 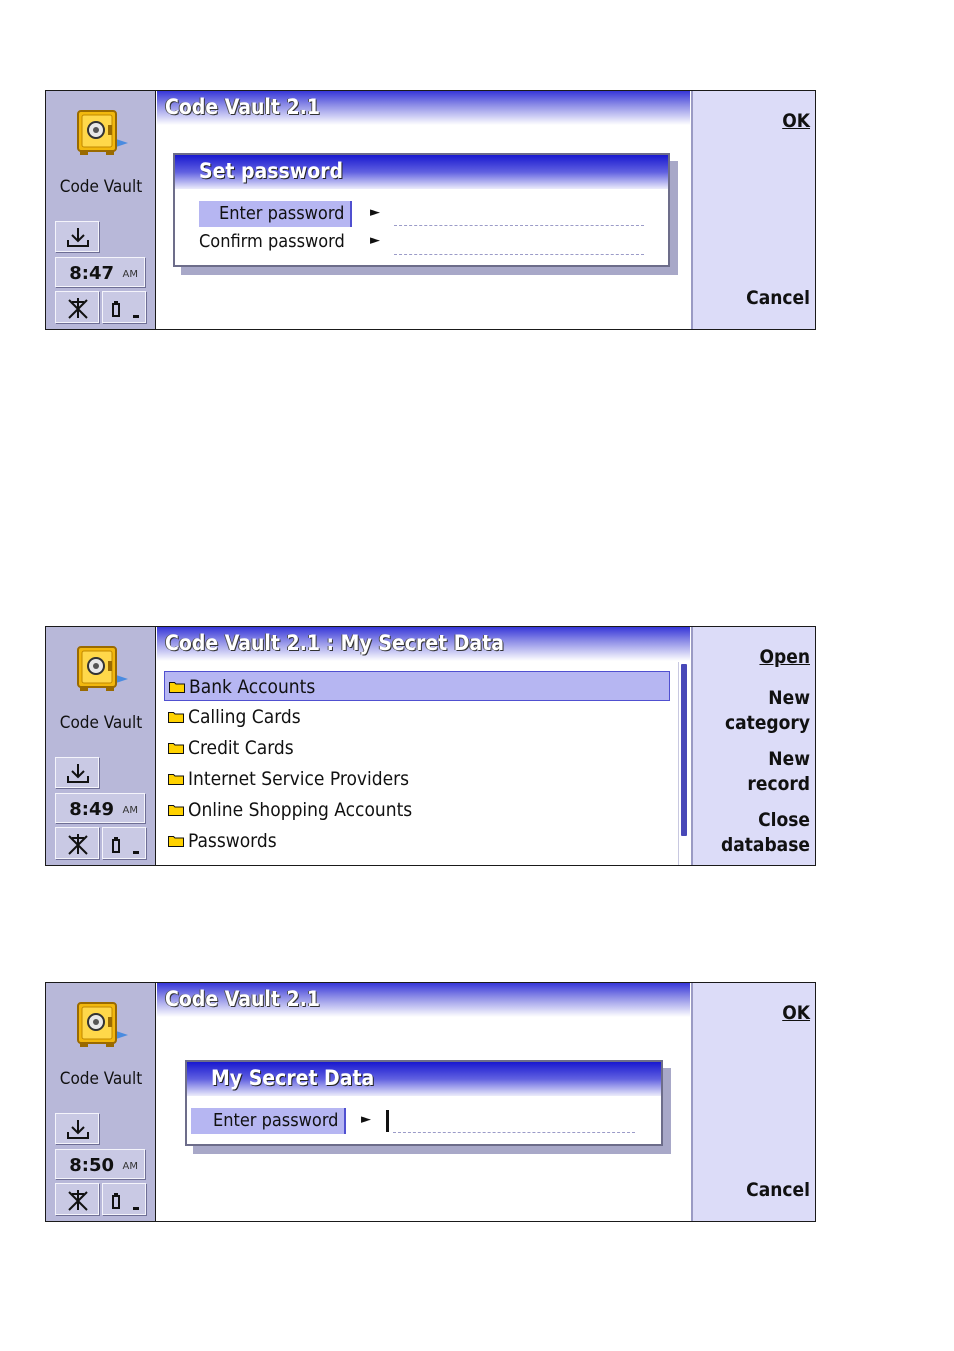 I want to click on folder-label: Online Shopping Accounts, so click(x=300, y=810).